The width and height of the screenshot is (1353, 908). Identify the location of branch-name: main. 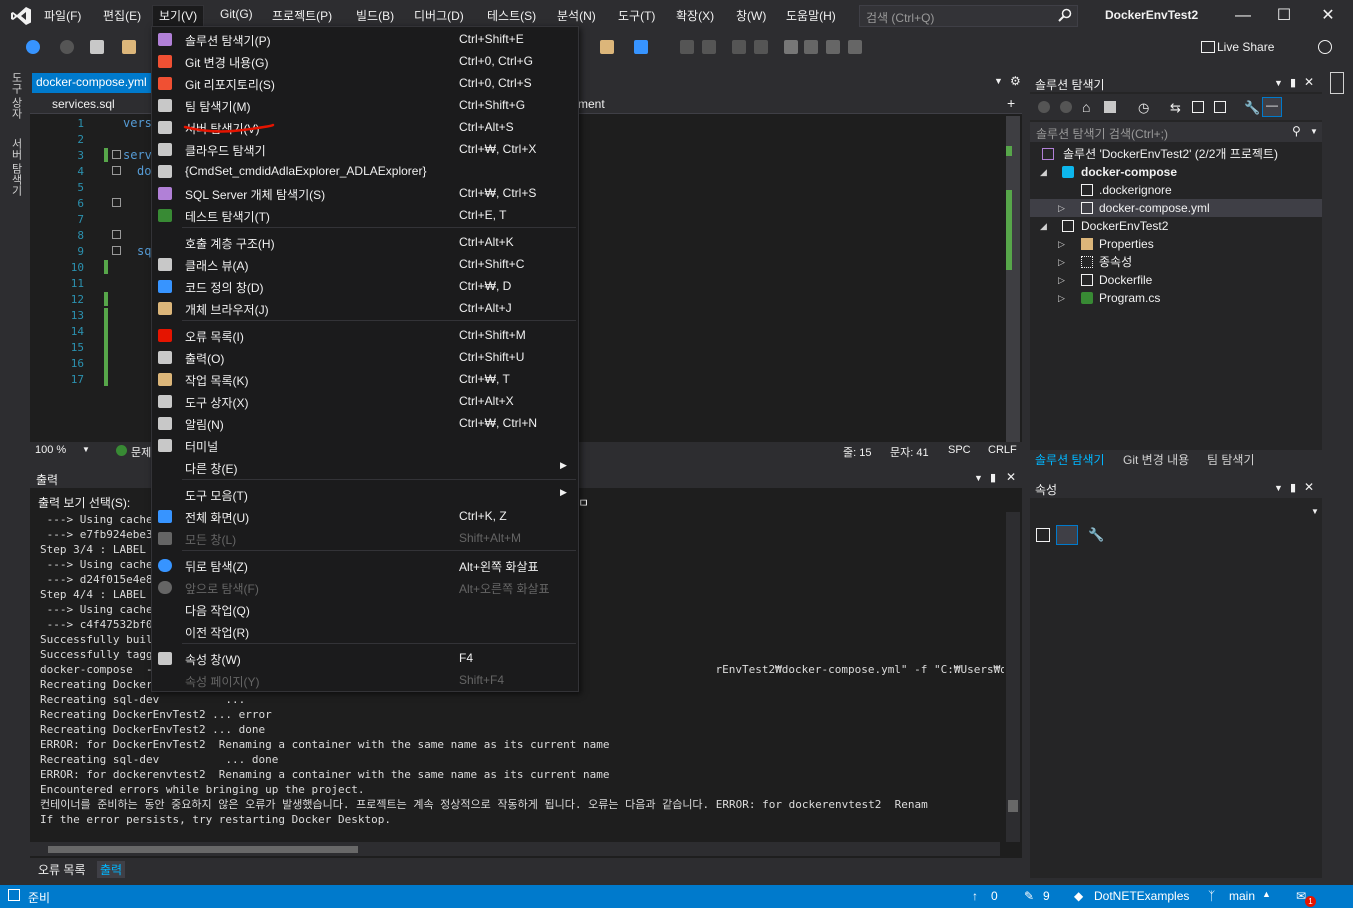
(1242, 896).